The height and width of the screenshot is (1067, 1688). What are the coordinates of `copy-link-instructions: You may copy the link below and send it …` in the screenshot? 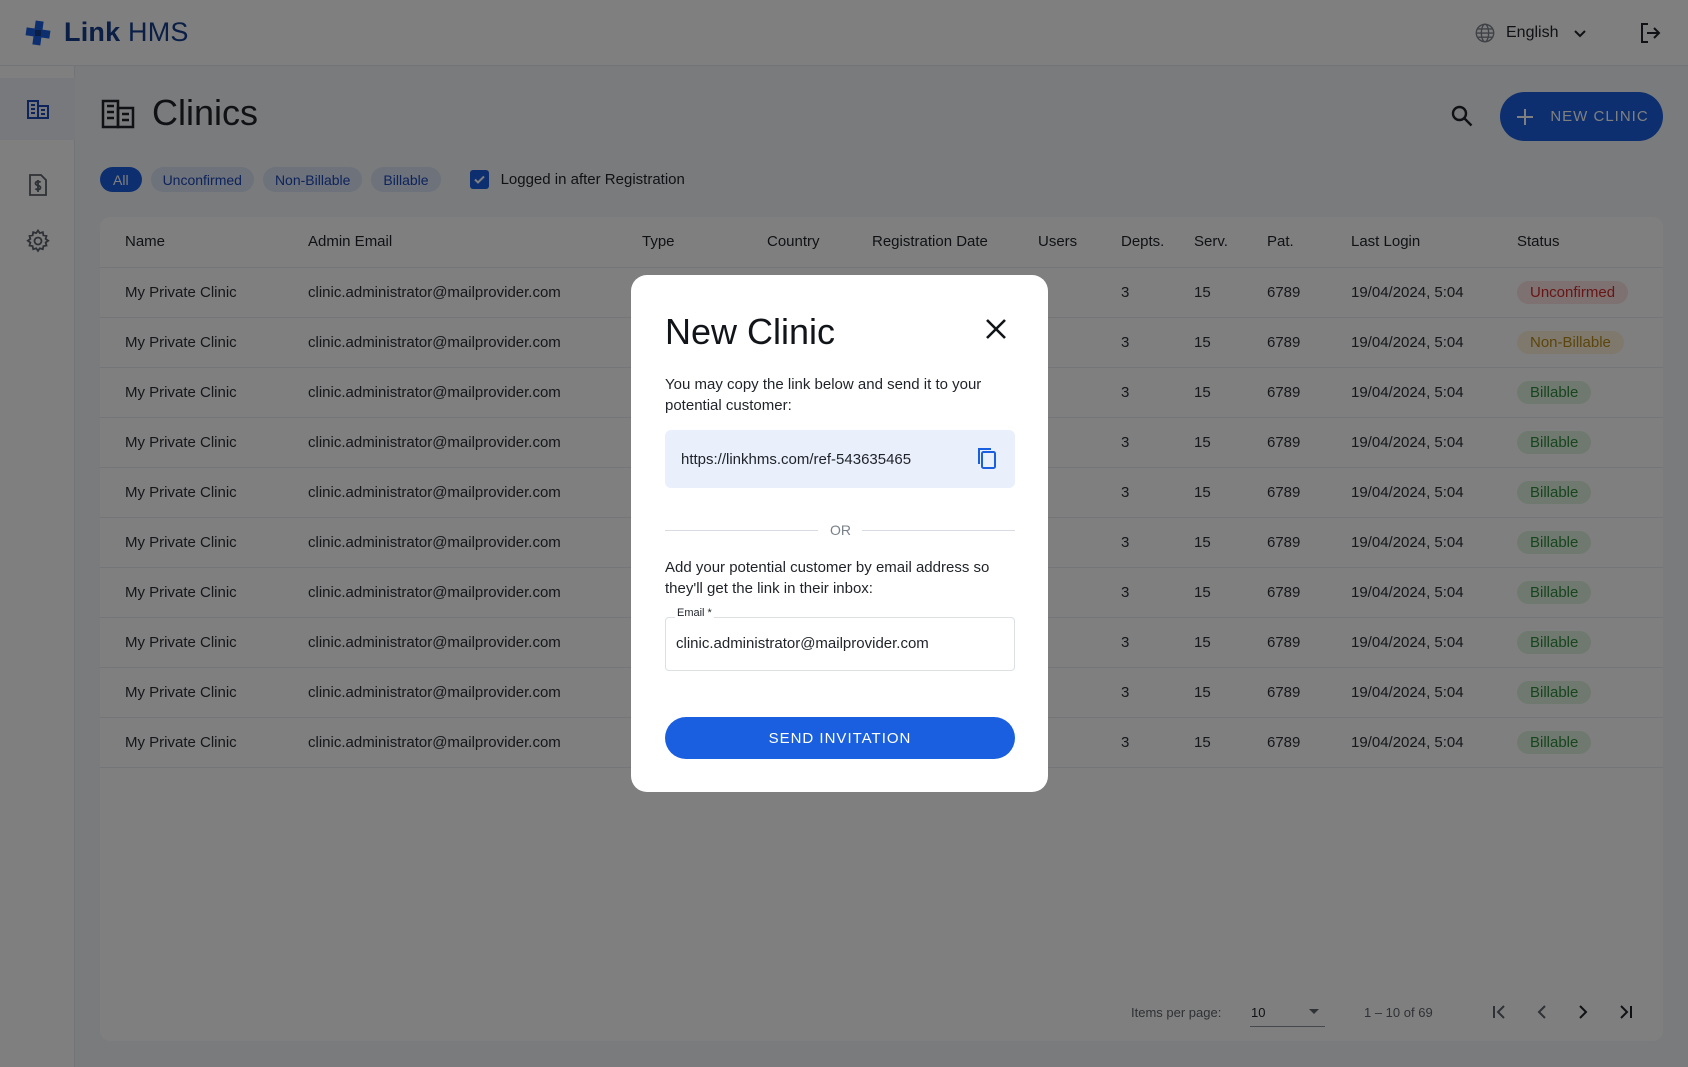 It's located at (823, 395).